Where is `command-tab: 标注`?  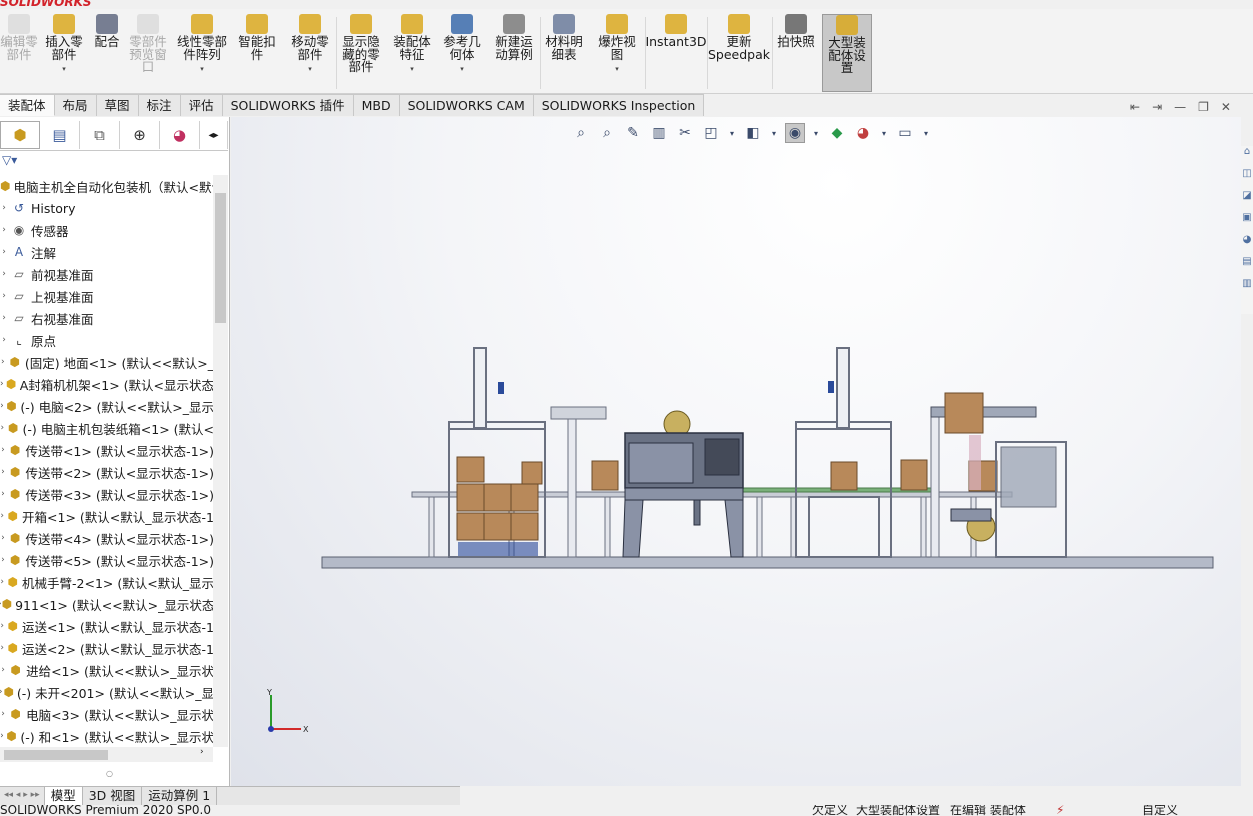 command-tab: 标注 is located at coordinates (159, 105).